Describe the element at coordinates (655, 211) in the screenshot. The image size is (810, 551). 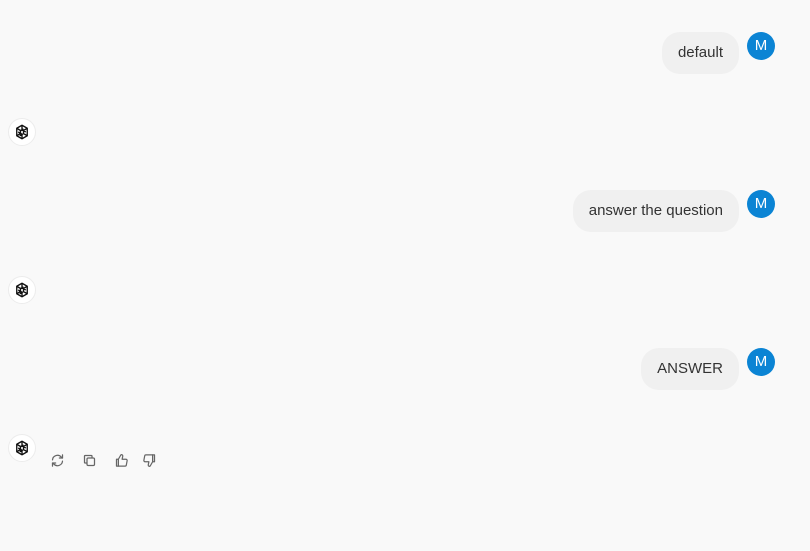
I see `user-message-bubble: answer the question` at that location.